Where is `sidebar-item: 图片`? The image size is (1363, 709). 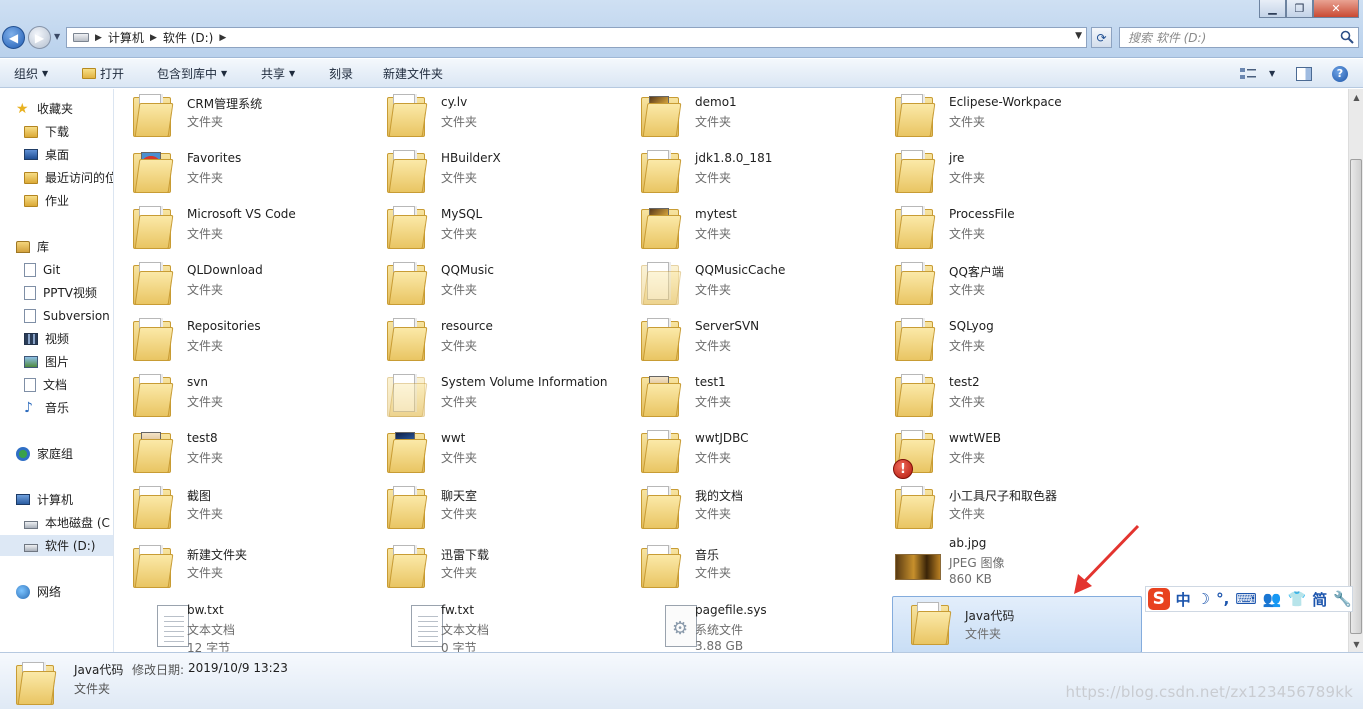
sidebar-item: 图片 is located at coordinates (56, 361).